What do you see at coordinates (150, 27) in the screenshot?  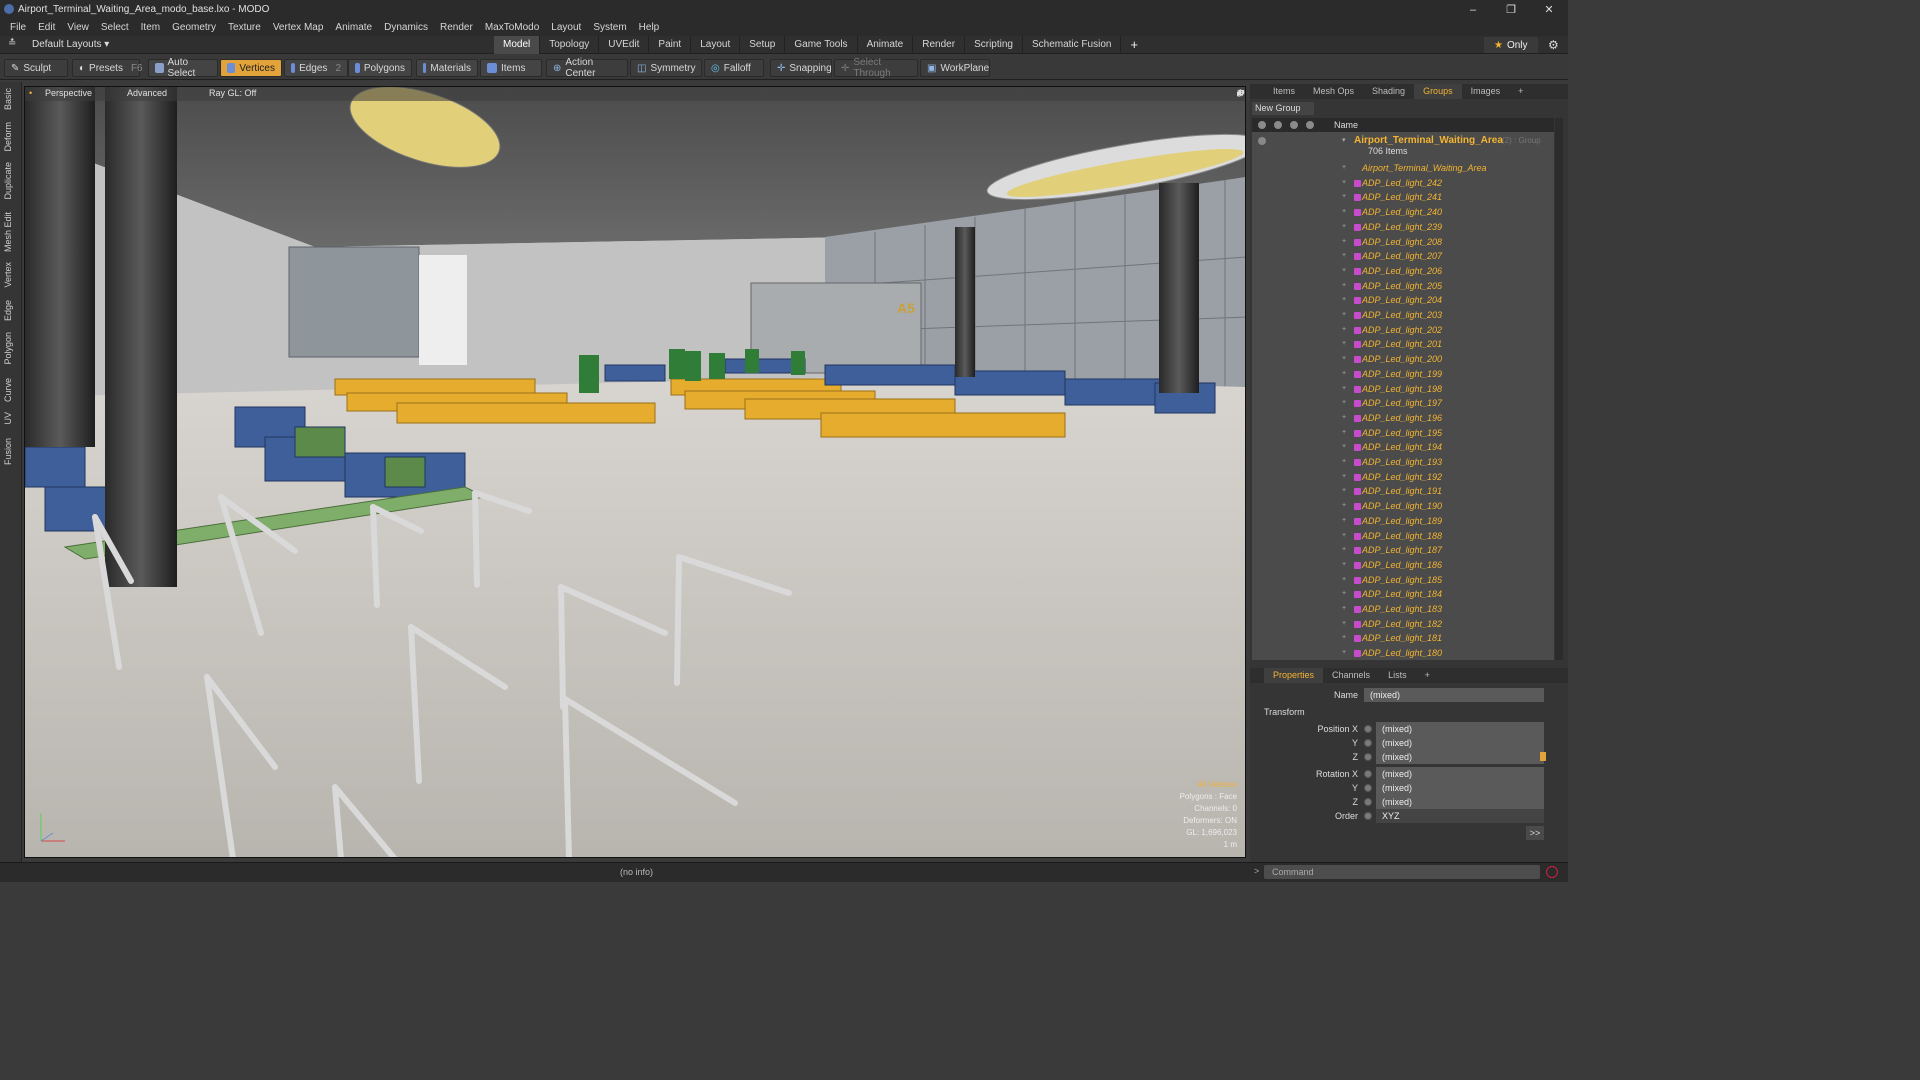 I see `menu-item: Item` at bounding box center [150, 27].